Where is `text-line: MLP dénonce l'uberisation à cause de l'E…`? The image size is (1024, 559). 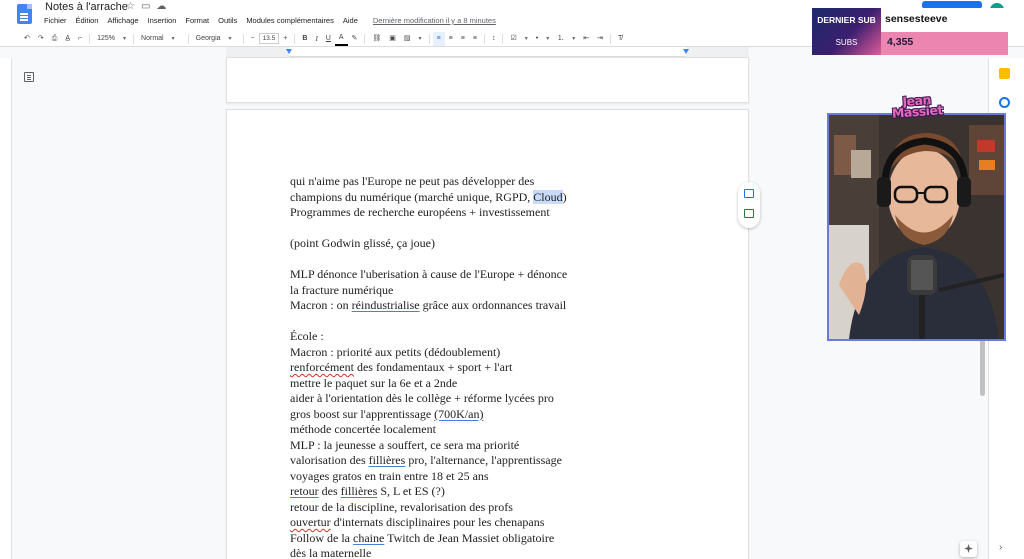
text-line: MLP dénonce l'uberisation à cause de l'E… is located at coordinates (429, 274).